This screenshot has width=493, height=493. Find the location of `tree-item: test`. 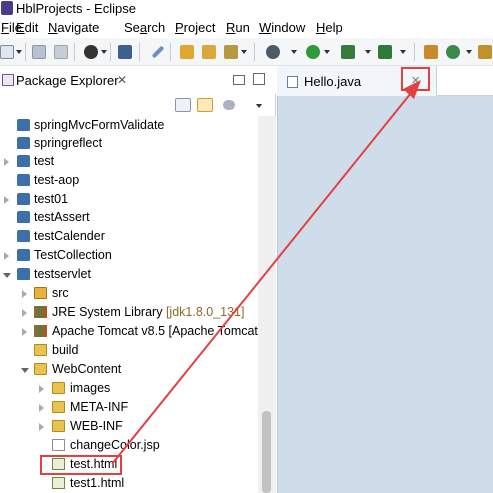

tree-item: test is located at coordinates (129, 162).